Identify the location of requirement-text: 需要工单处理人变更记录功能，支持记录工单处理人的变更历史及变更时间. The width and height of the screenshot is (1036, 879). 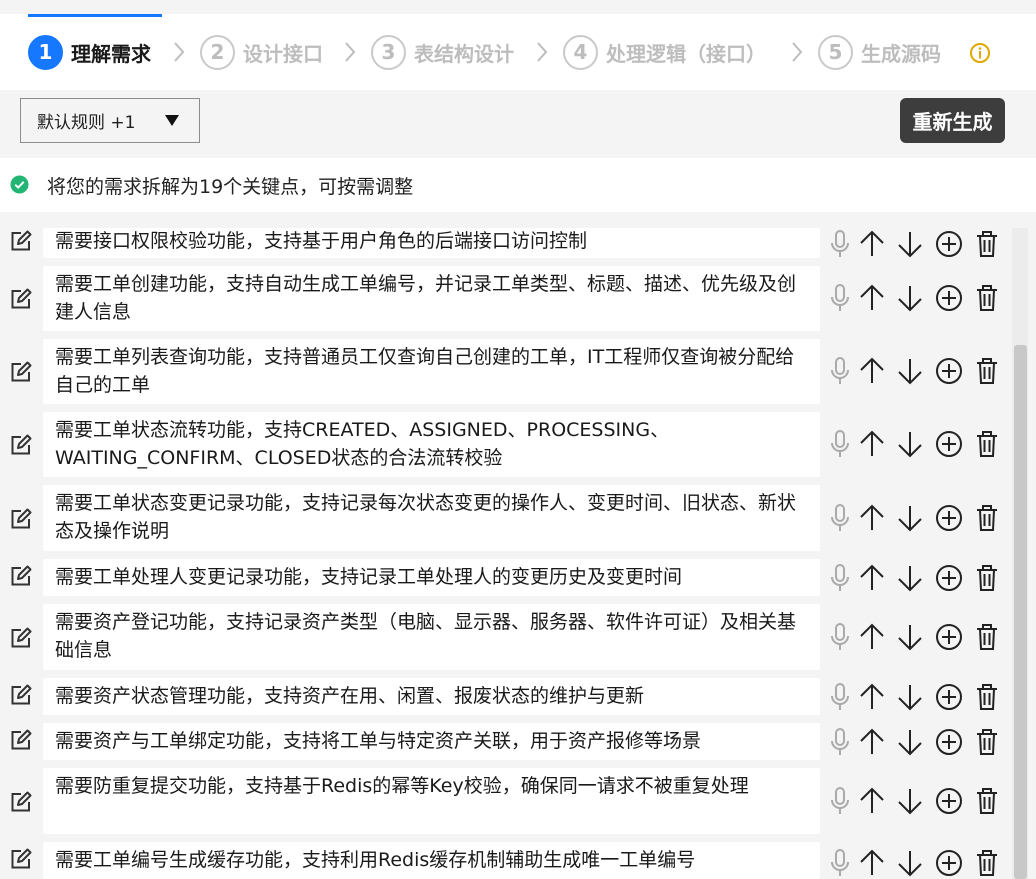
(431, 577).